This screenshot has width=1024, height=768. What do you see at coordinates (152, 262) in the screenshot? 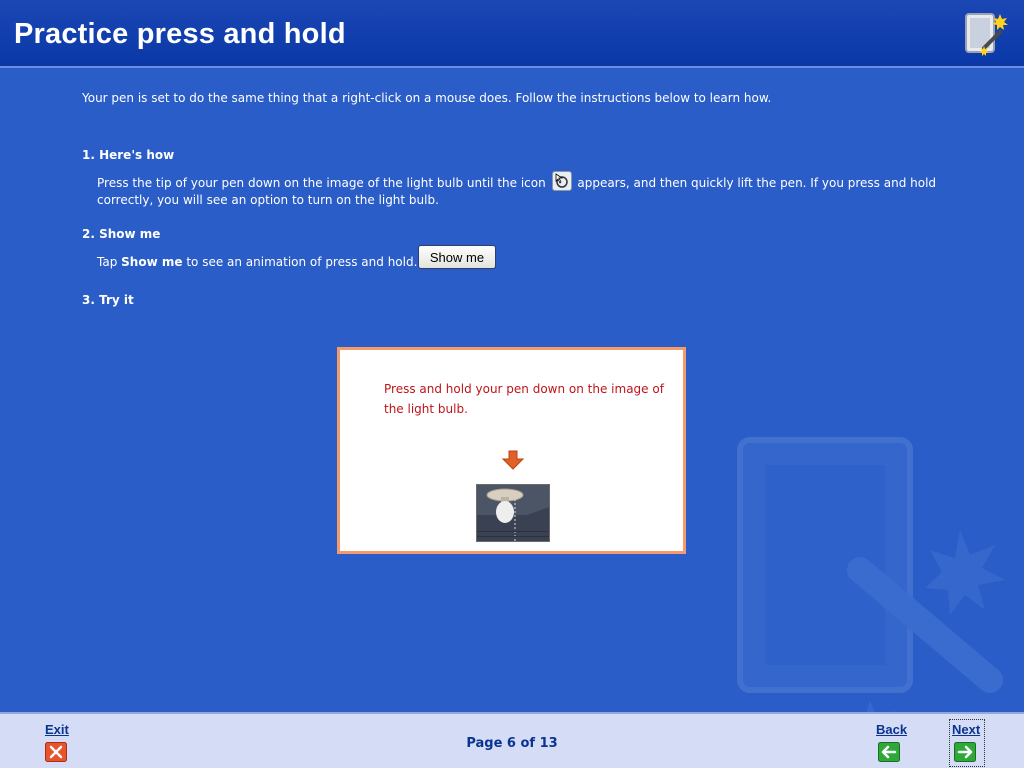
I see `step2-text-bold: Show me` at bounding box center [152, 262].